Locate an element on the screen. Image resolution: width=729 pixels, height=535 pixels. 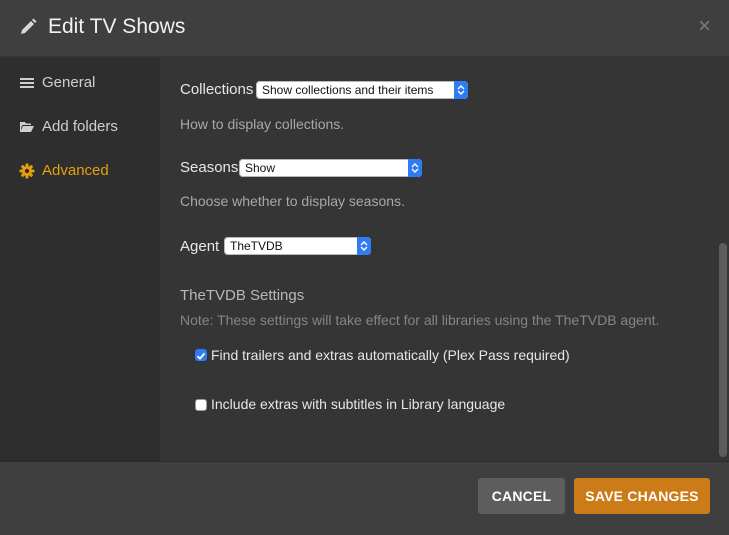
collections-select: Show collections and their items is located at coordinates (362, 90).